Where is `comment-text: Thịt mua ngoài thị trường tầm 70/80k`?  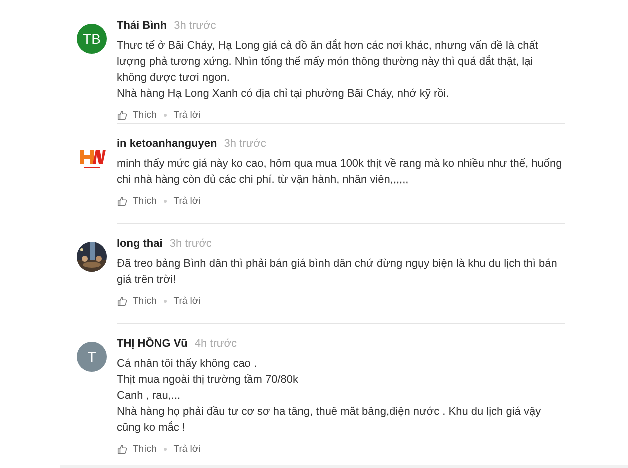 comment-text: Thịt mua ngoài thị trường tầm 70/80k is located at coordinates (208, 380).